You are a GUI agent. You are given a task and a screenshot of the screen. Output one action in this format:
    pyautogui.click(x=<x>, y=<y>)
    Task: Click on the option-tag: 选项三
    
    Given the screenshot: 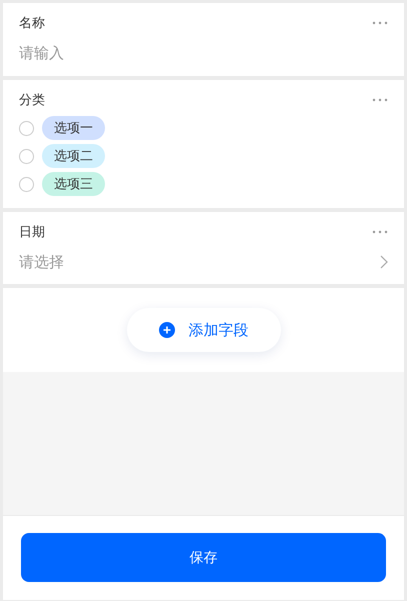 What is the action you would take?
    pyautogui.click(x=73, y=184)
    